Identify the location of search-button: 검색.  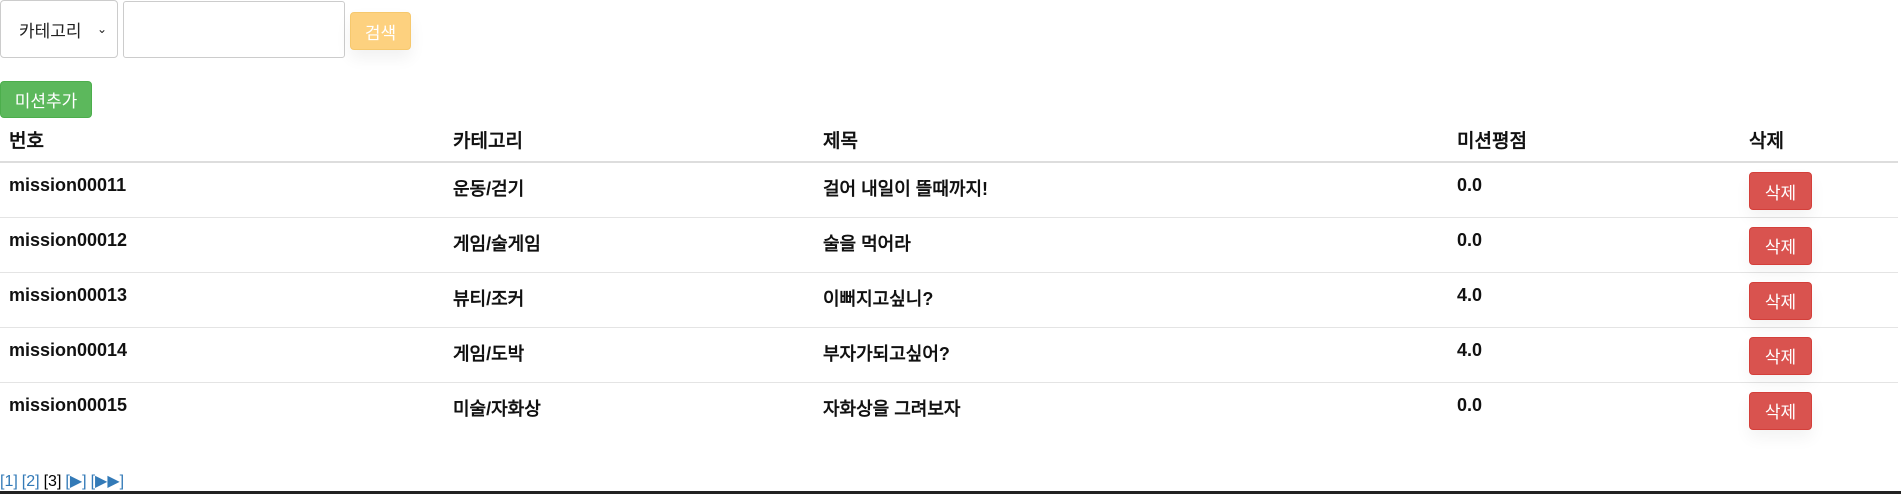
(380, 31).